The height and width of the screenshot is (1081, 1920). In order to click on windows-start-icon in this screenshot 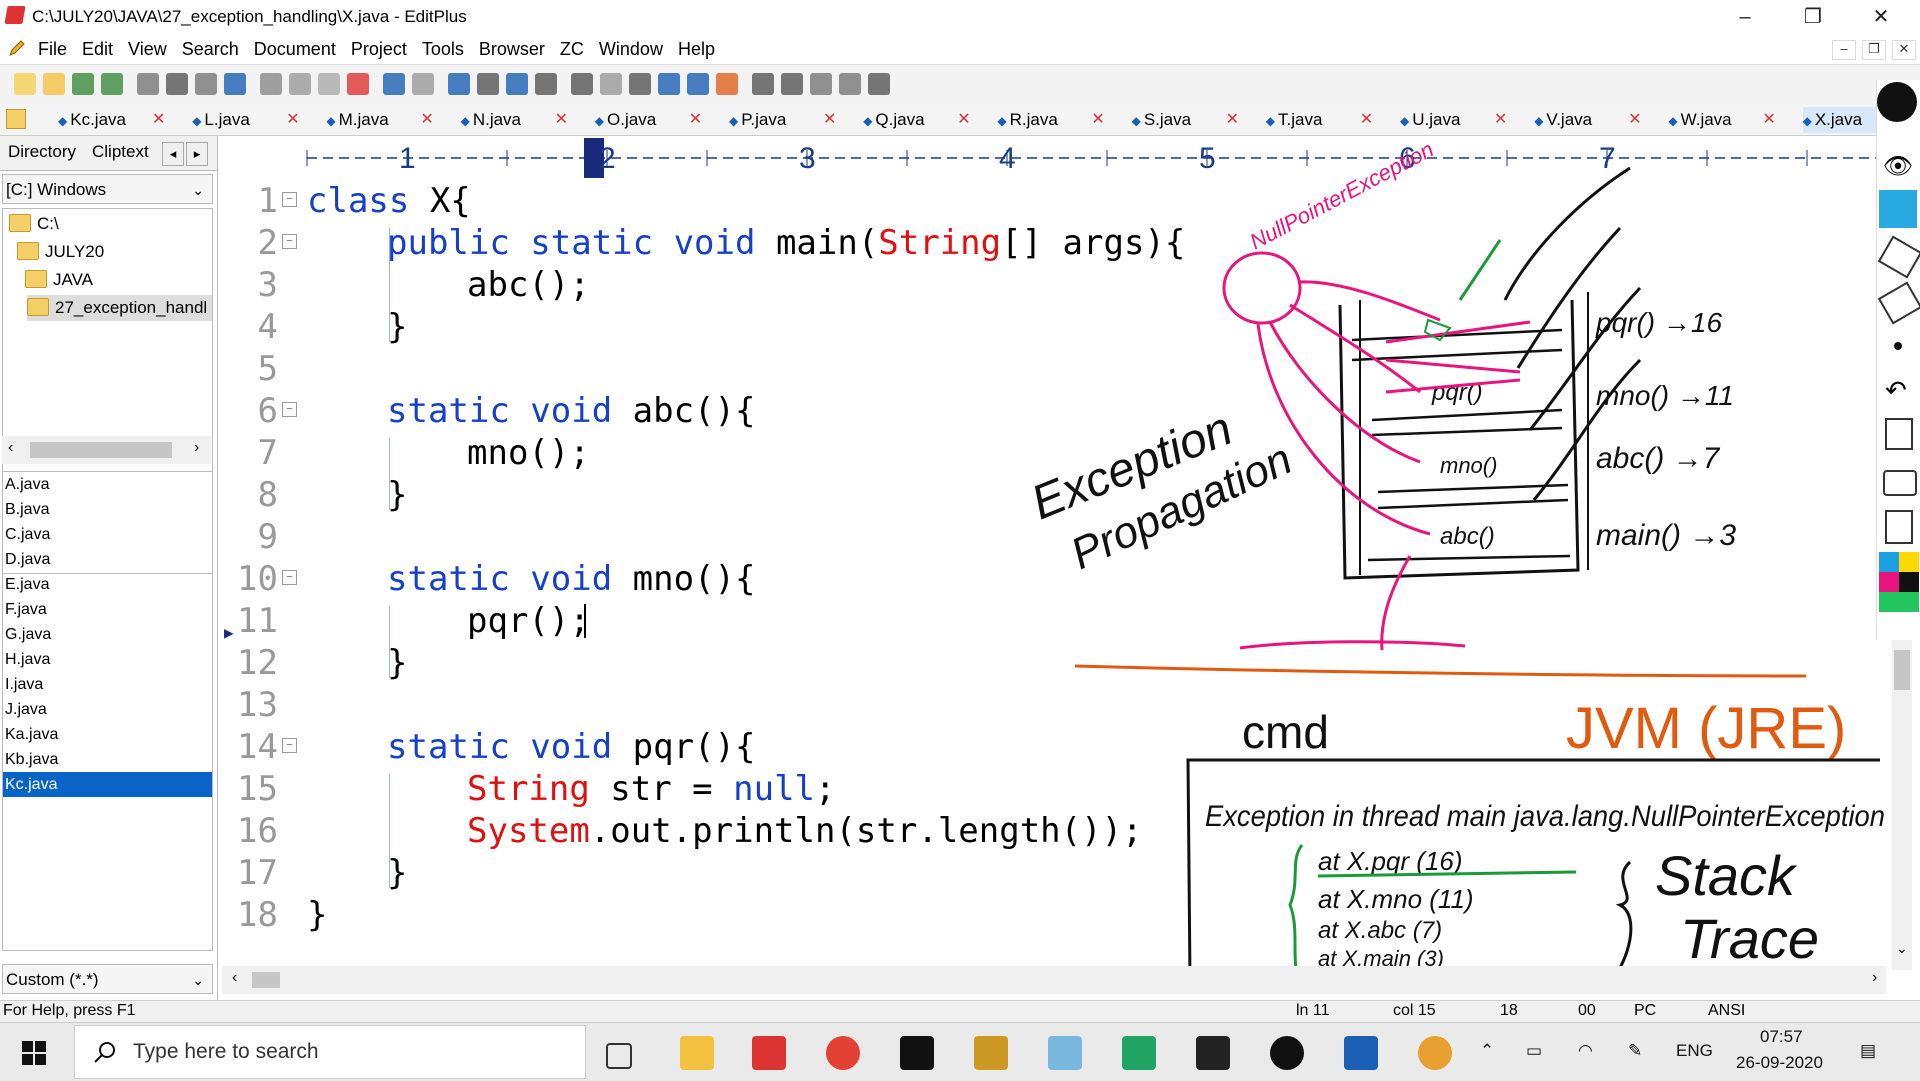, I will do `click(34, 1053)`.